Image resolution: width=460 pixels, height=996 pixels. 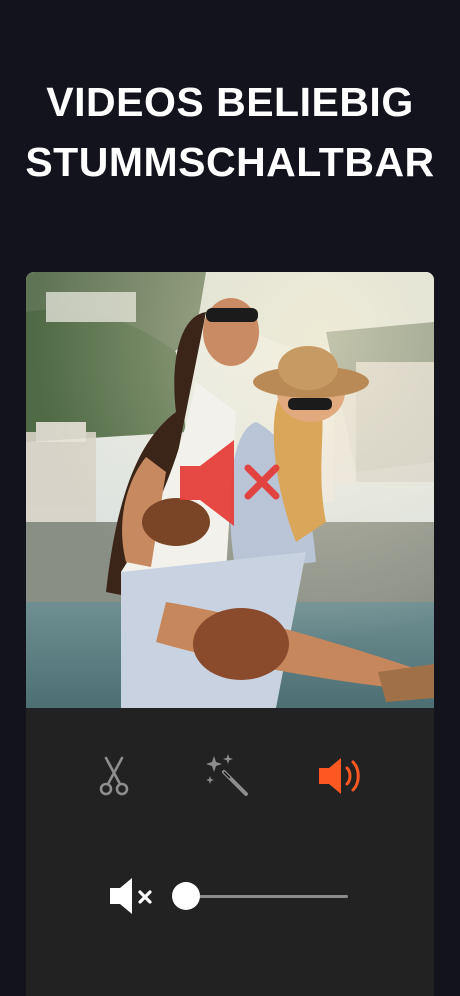 What do you see at coordinates (230, 102) in the screenshot?
I see `headline-line-1: VIDEOS BELIEBIG` at bounding box center [230, 102].